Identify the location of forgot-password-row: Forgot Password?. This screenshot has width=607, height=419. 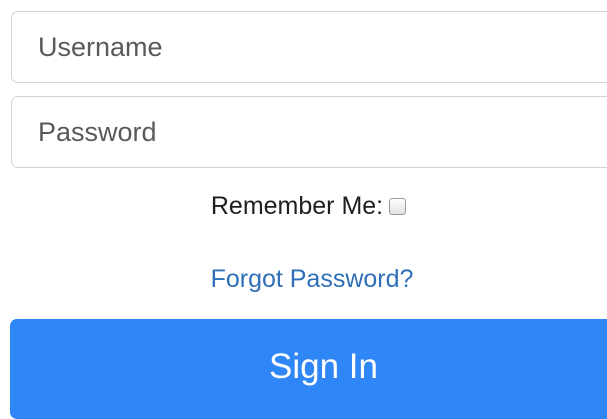
(303, 279).